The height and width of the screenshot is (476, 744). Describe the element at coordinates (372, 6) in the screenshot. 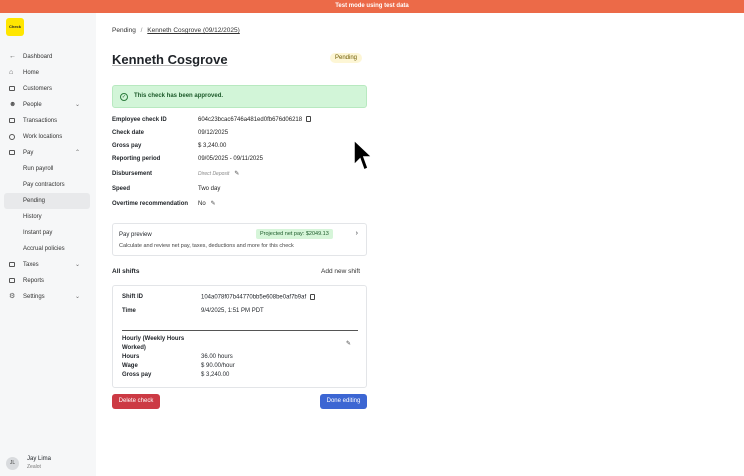

I see `test-mode-banner: Test mode using test data` at that location.